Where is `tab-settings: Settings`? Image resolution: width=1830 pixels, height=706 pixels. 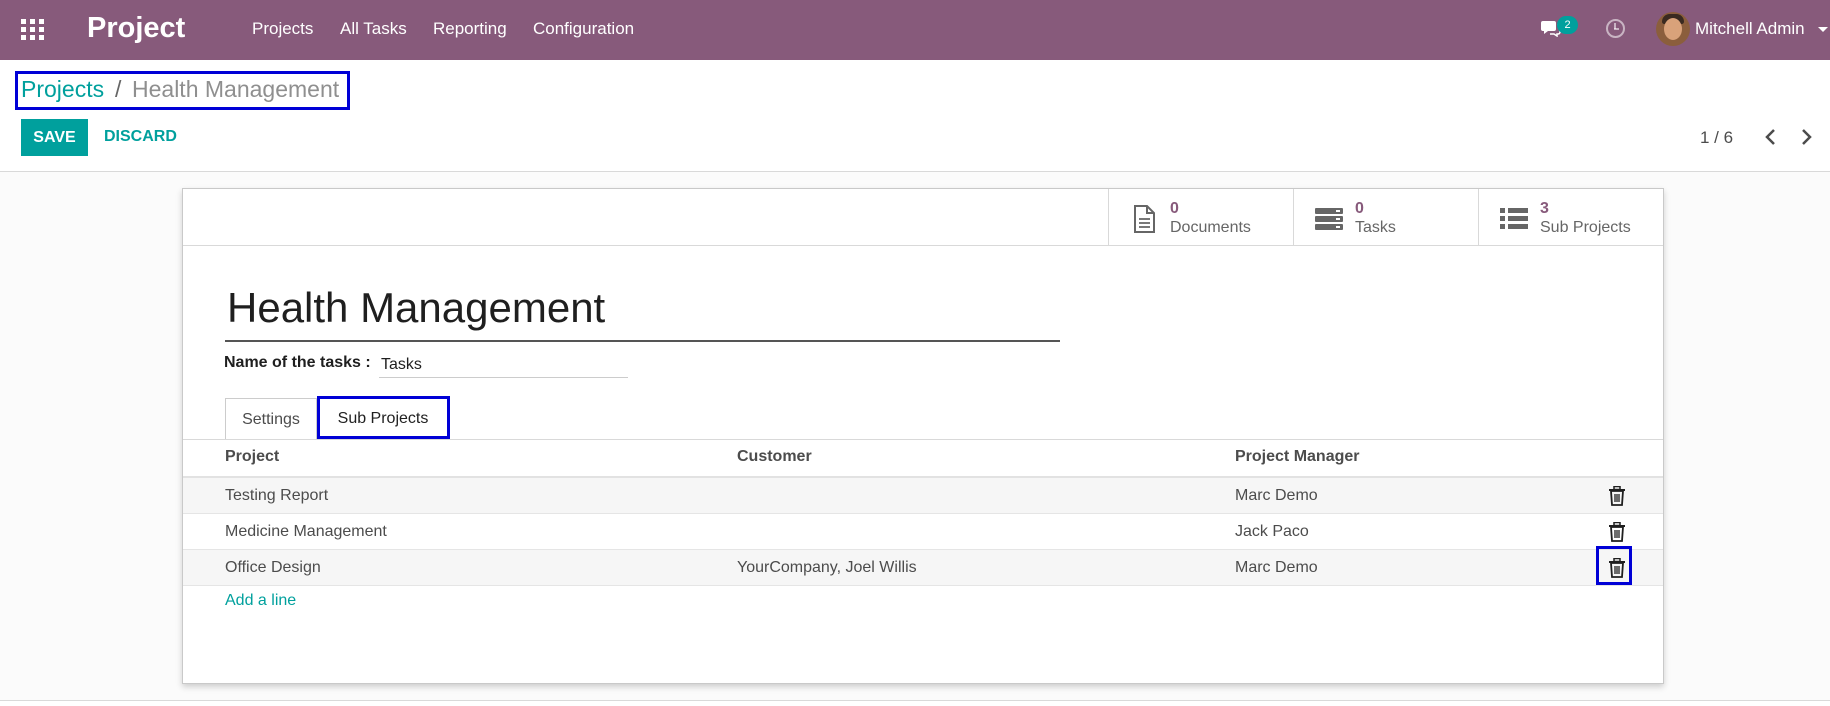 tab-settings: Settings is located at coordinates (271, 419).